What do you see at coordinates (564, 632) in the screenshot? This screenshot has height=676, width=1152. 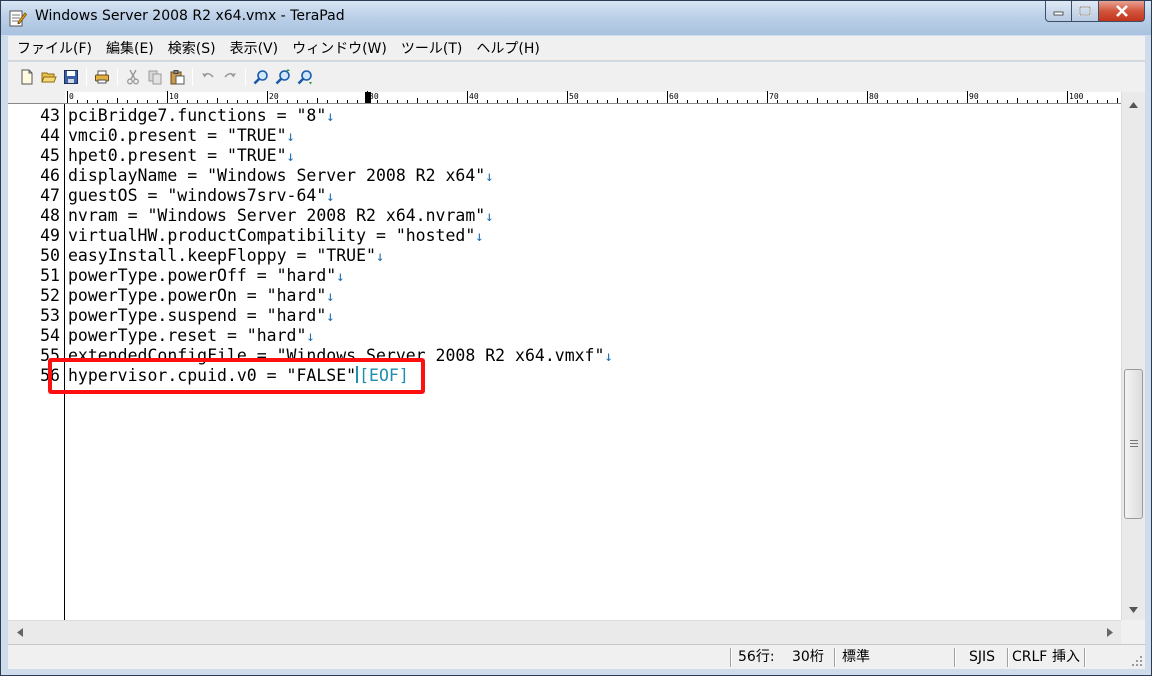 I see `horizontal-scrollbar` at bounding box center [564, 632].